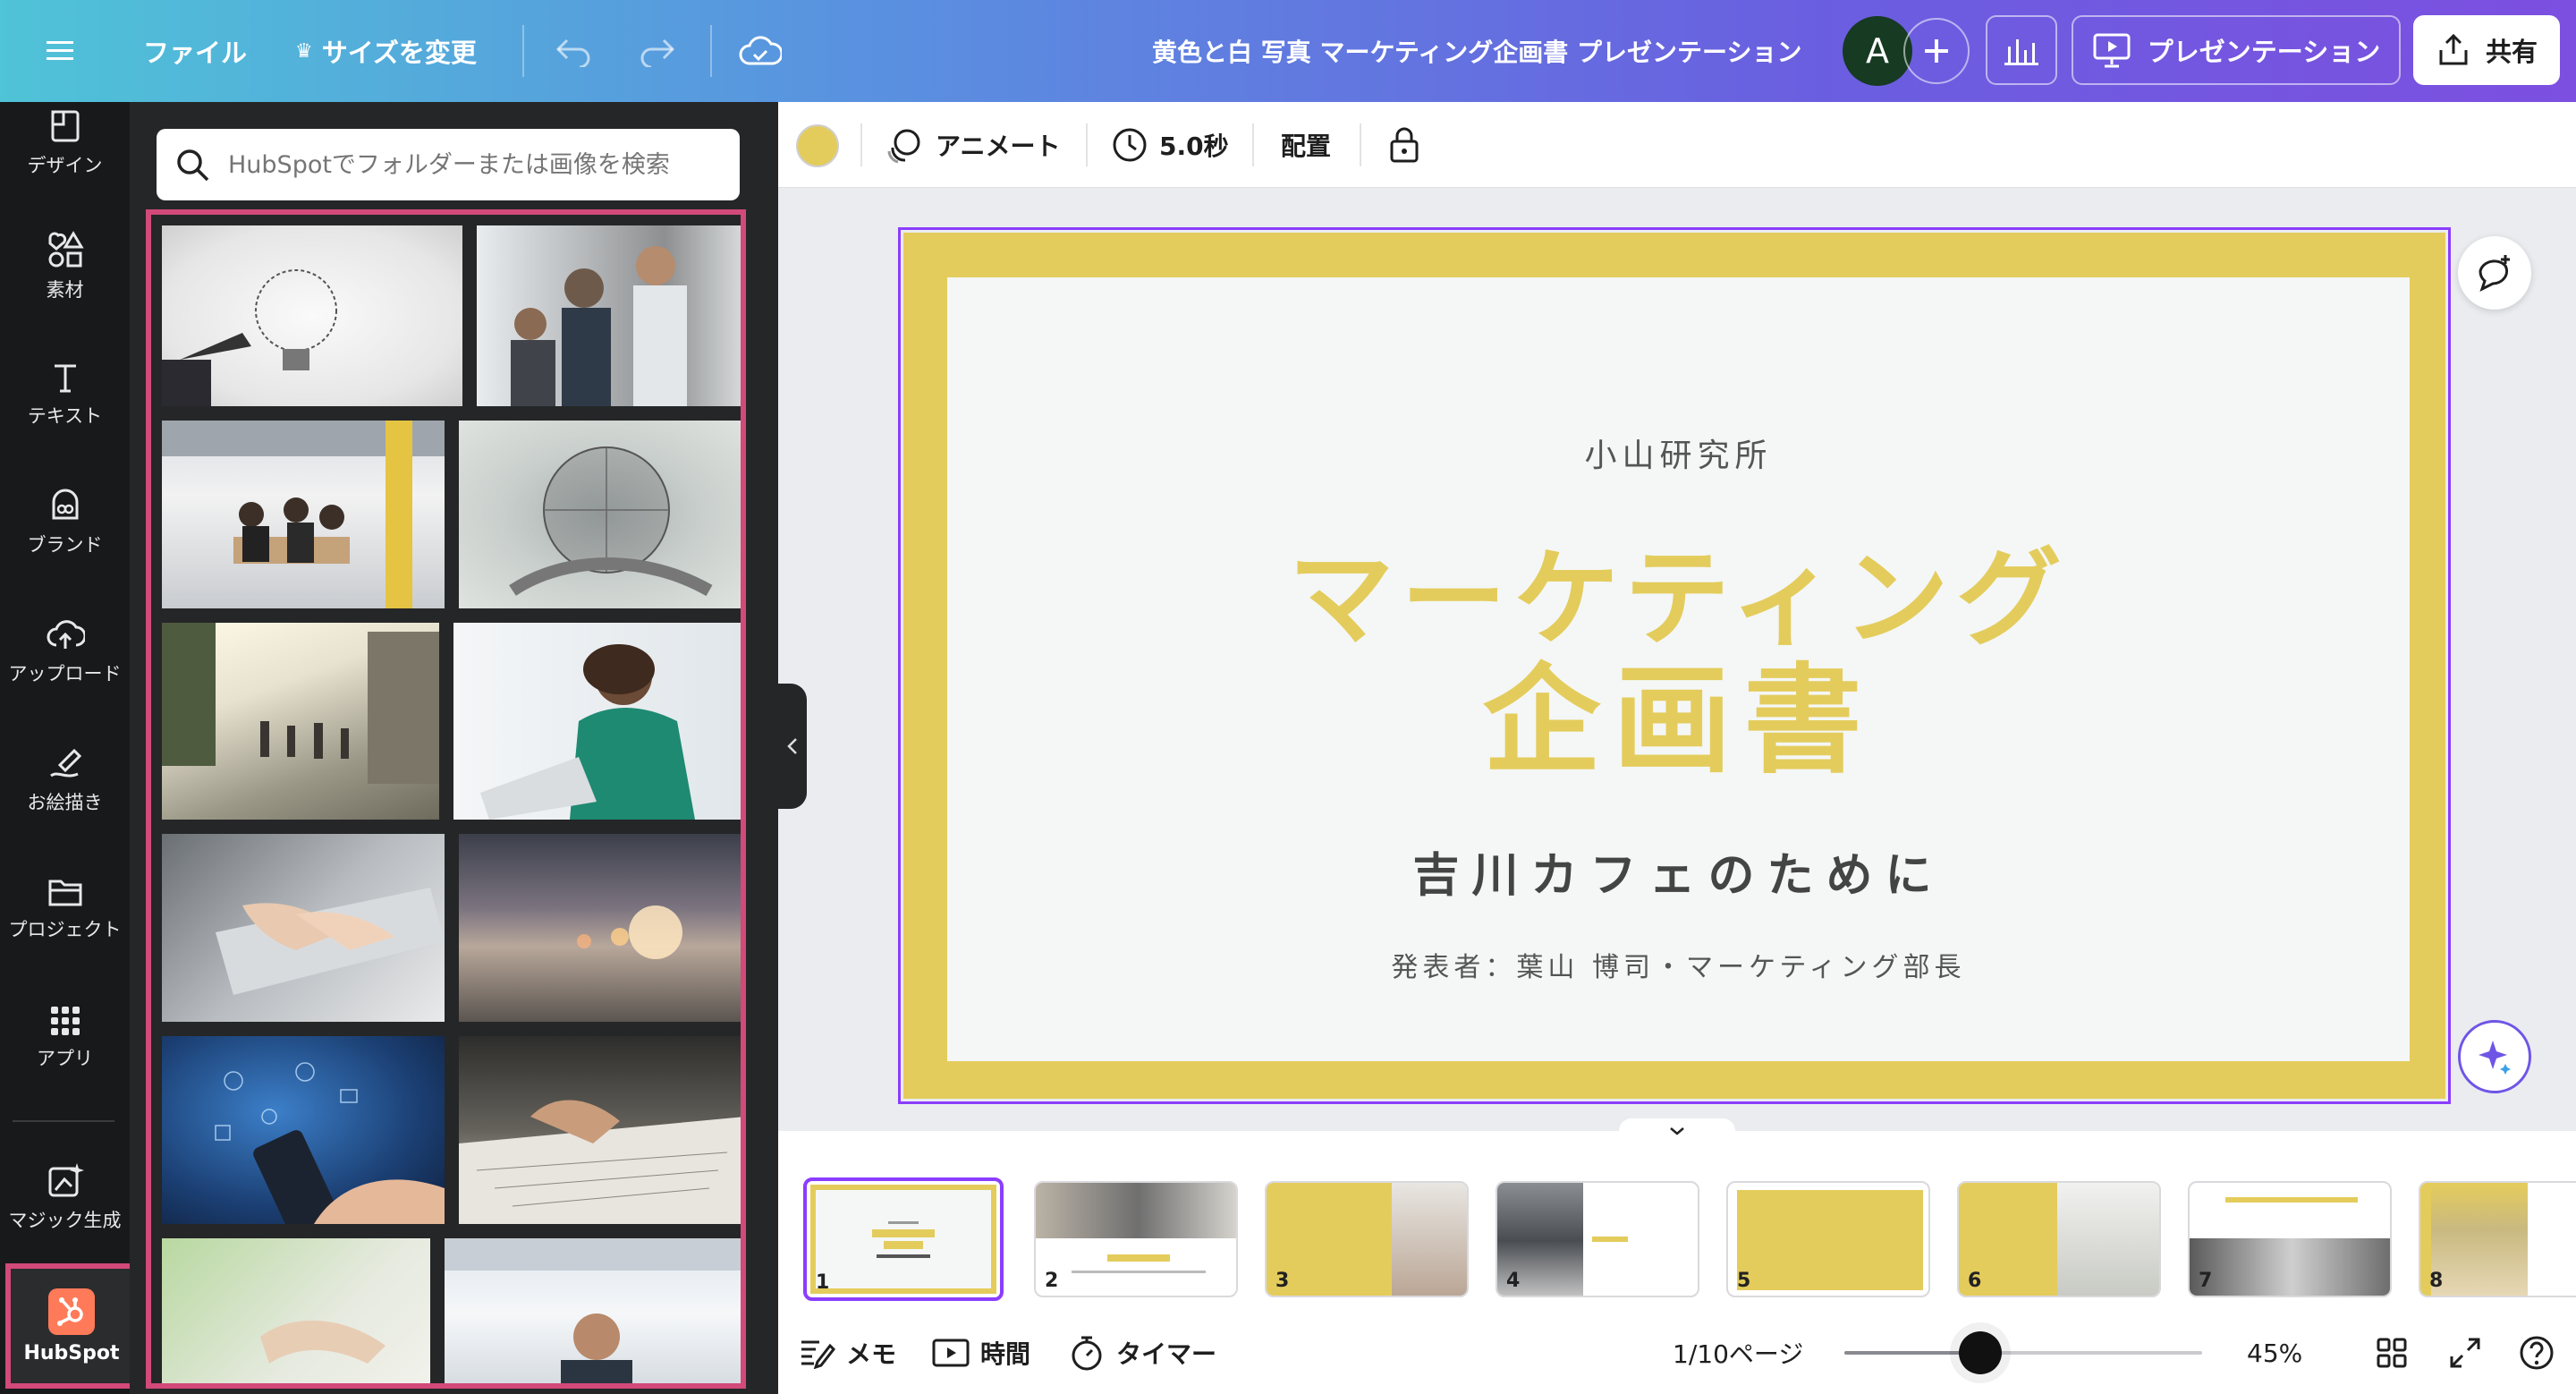 The width and height of the screenshot is (2576, 1394). I want to click on time-label: 時間, so click(1005, 1354).